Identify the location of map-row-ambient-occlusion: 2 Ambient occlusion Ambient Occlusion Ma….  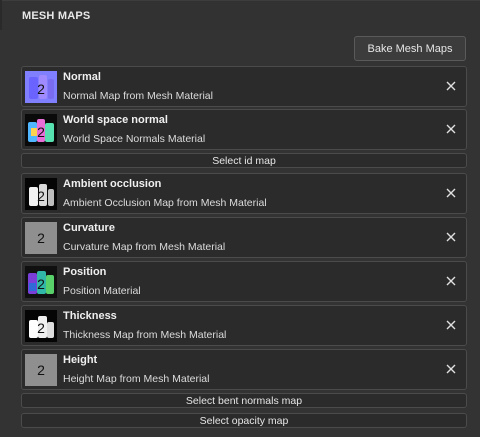
(244, 193).